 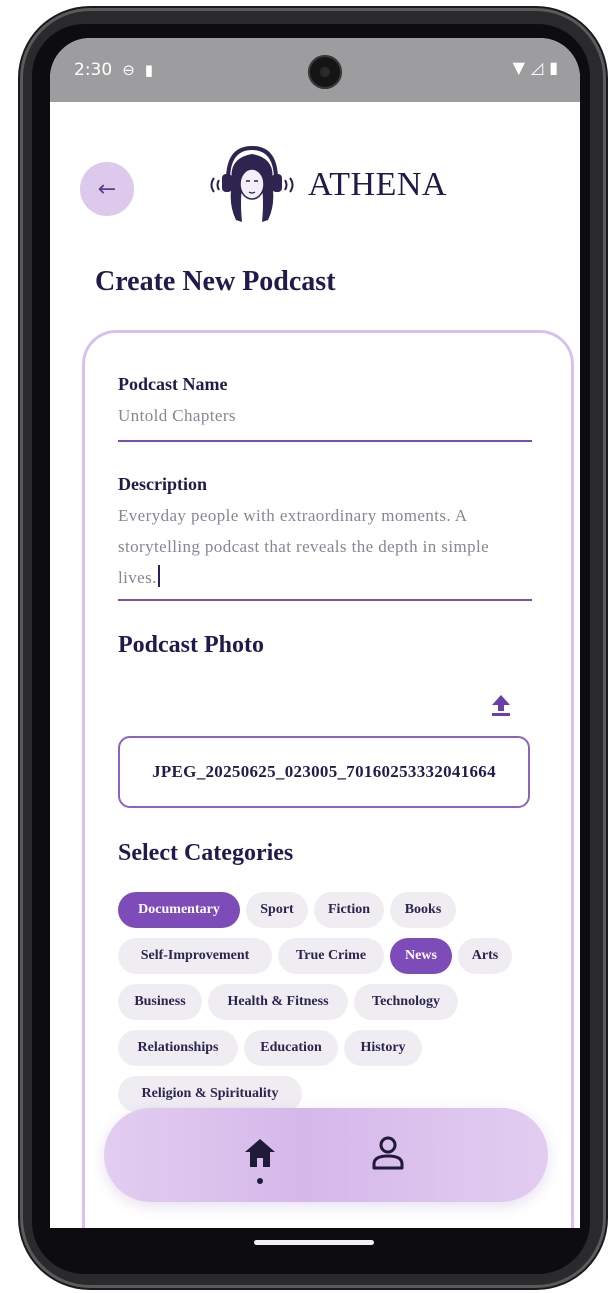 I want to click on category-chip-relationships: Relationships, so click(x=178, y=1048).